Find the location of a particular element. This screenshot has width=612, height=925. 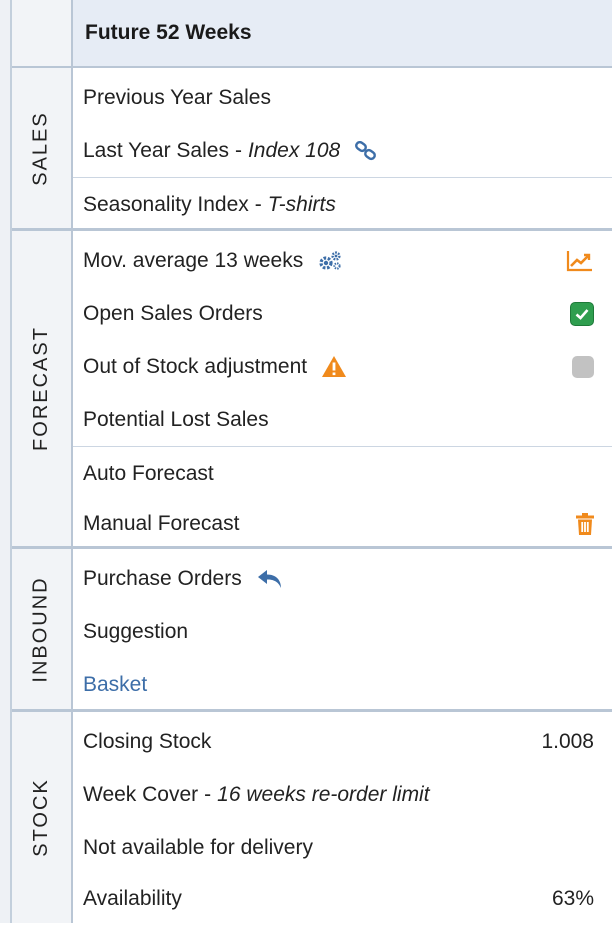

row-label: Suggestion is located at coordinates (136, 631).